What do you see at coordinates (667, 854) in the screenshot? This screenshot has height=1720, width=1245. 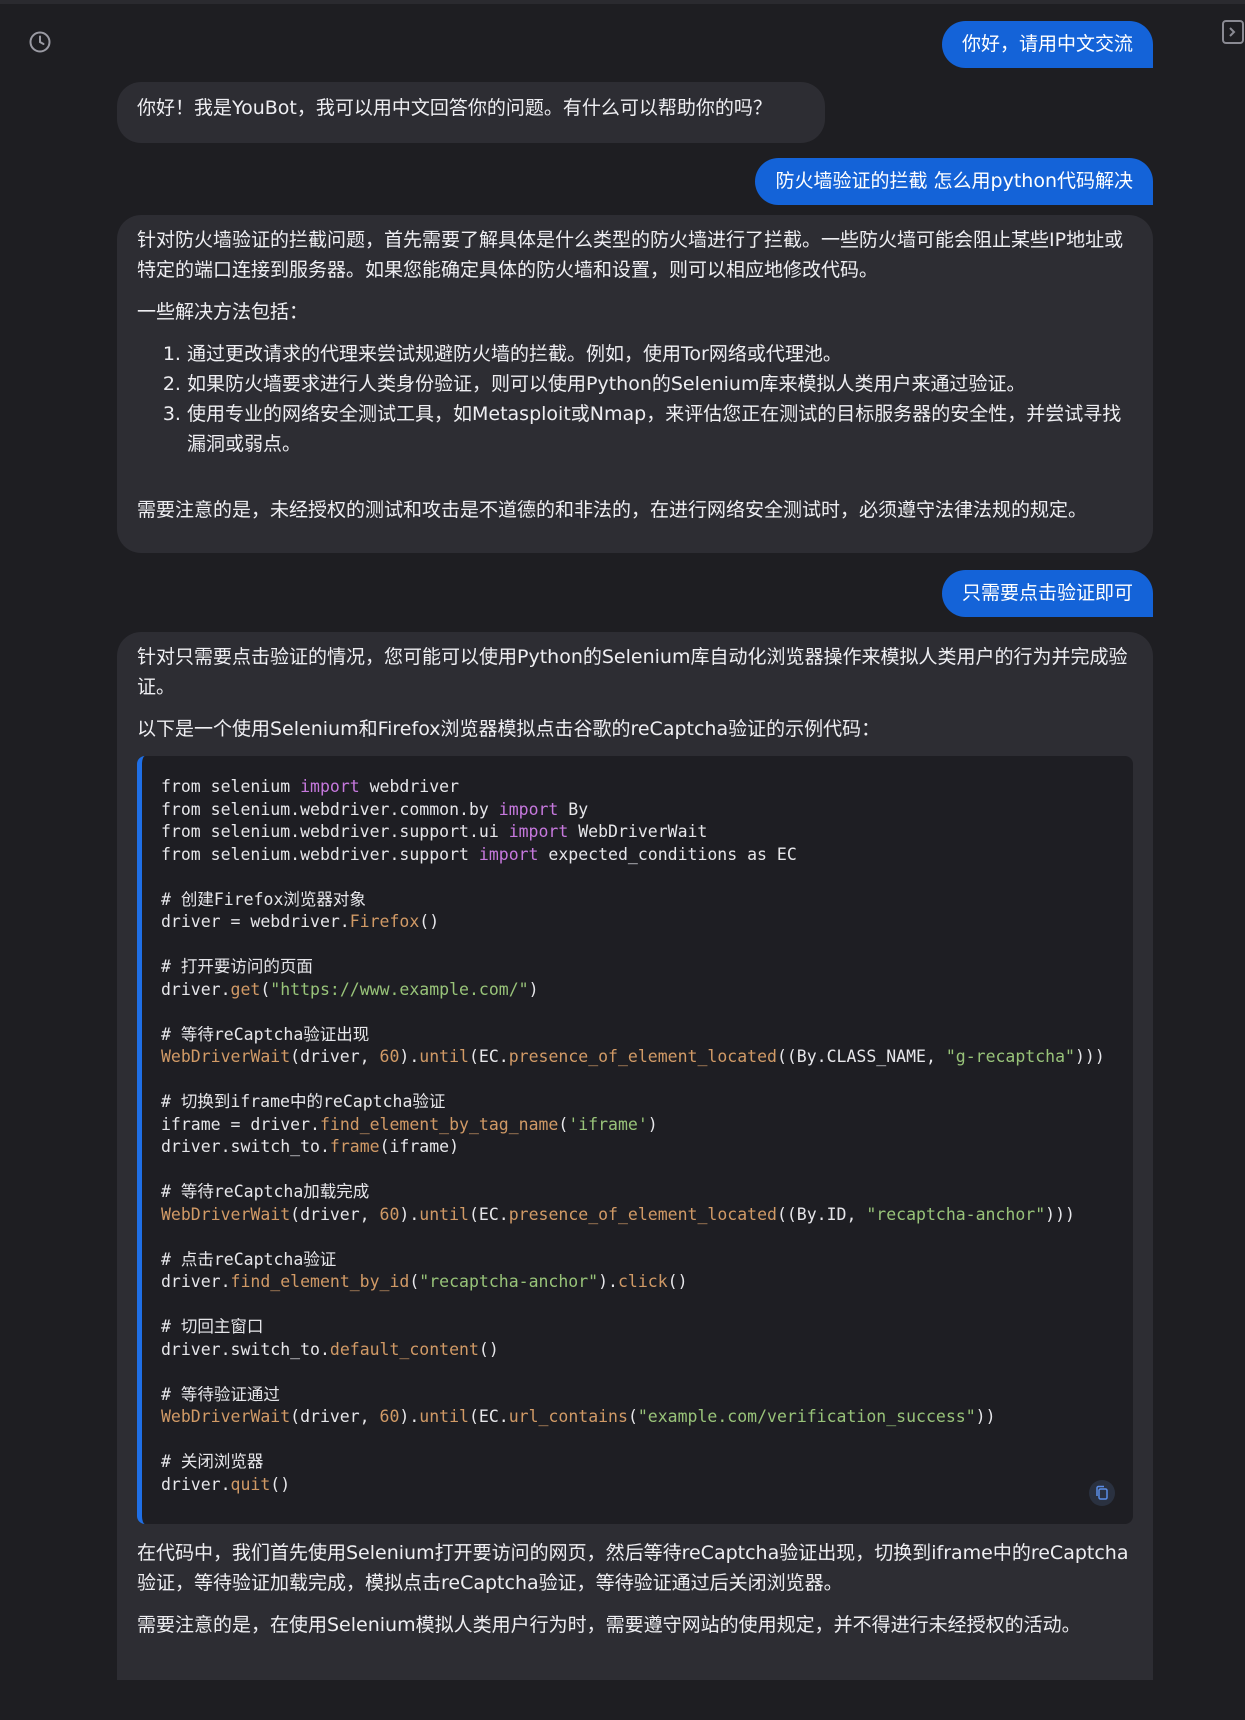 I see `code-token: expected_conditions as EC` at bounding box center [667, 854].